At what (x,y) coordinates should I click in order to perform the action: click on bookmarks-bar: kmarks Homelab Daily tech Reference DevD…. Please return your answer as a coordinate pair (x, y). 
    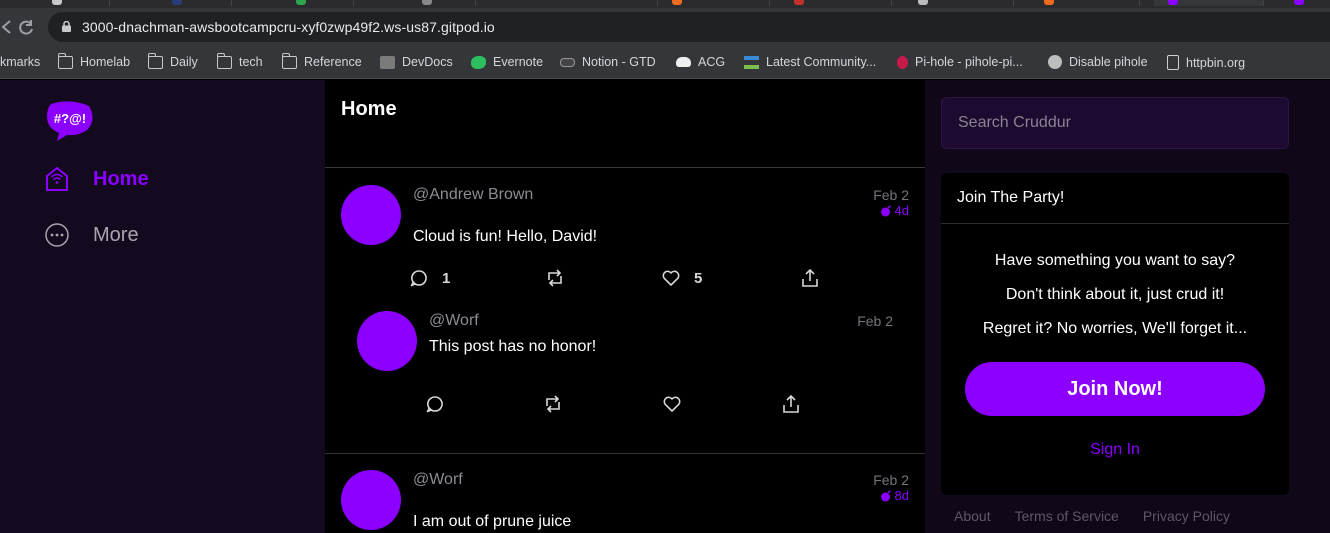
    Looking at the image, I should click on (665, 62).